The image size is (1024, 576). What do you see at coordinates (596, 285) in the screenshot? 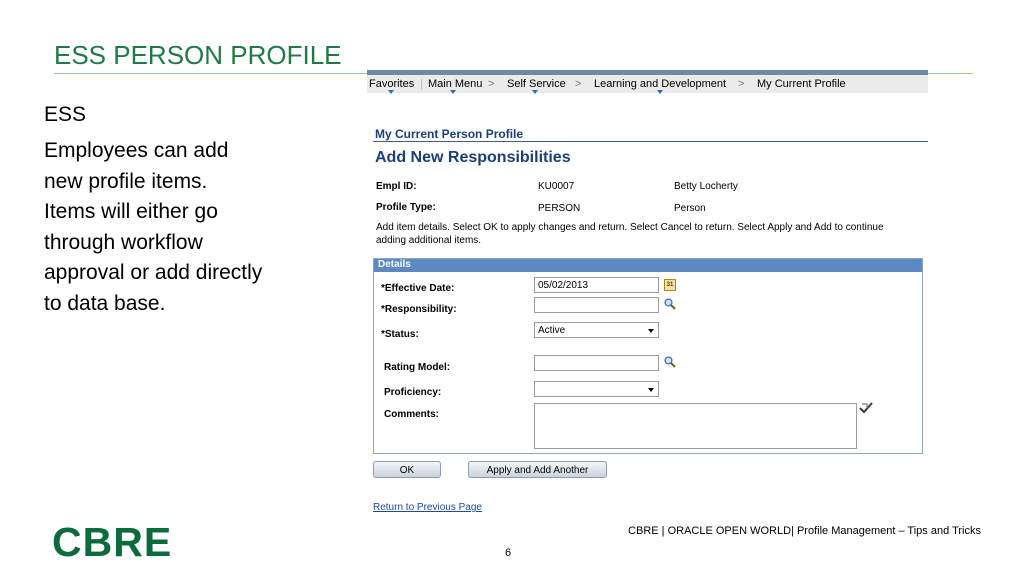
I see `effective-date-input: 05/02/2013` at bounding box center [596, 285].